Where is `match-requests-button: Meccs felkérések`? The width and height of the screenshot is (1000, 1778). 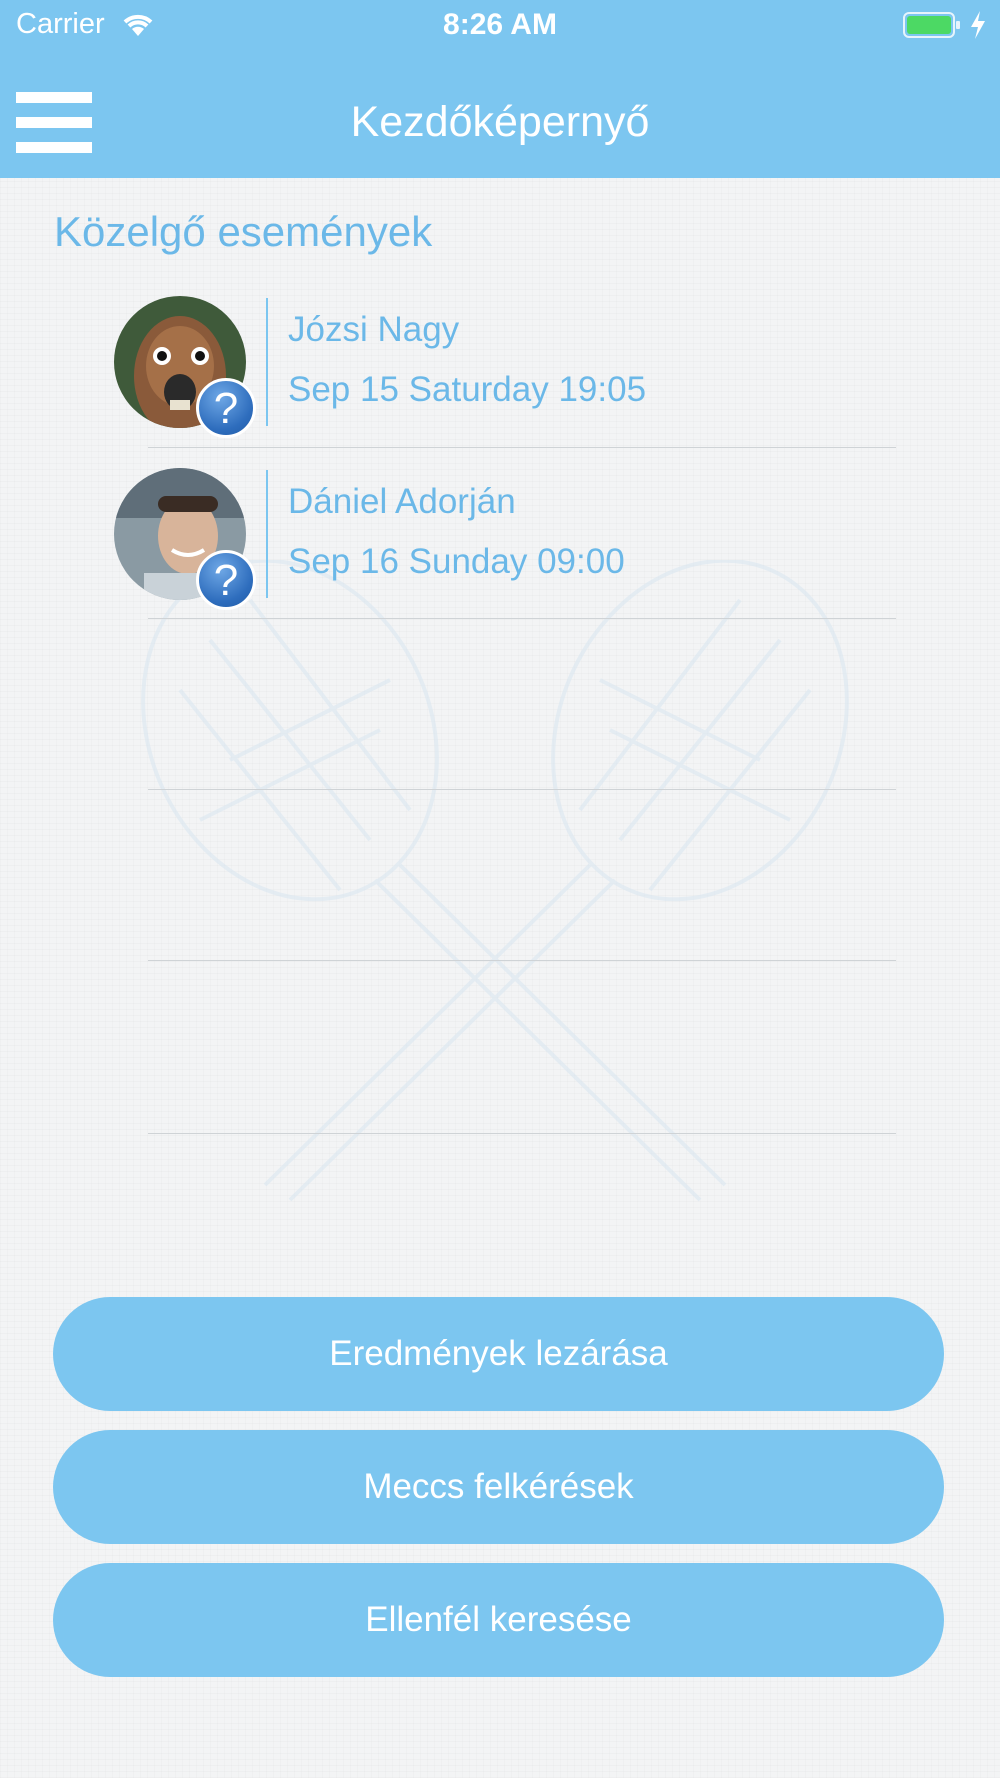
match-requests-button: Meccs felkérések is located at coordinates (498, 1487).